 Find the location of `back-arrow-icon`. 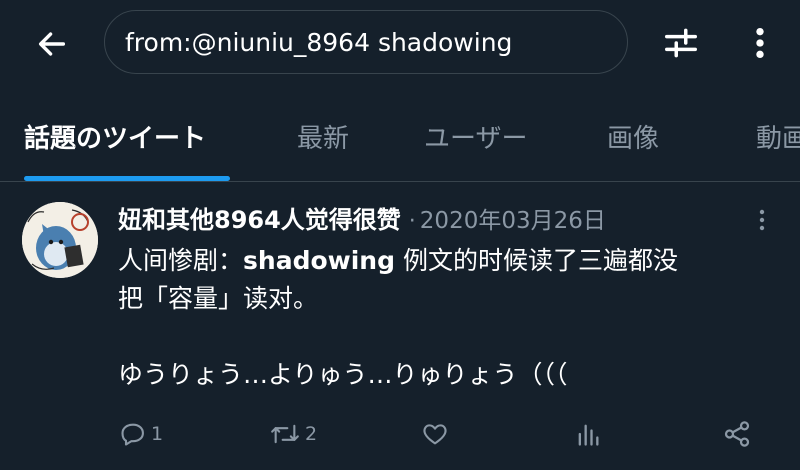

back-arrow-icon is located at coordinates (52, 44).